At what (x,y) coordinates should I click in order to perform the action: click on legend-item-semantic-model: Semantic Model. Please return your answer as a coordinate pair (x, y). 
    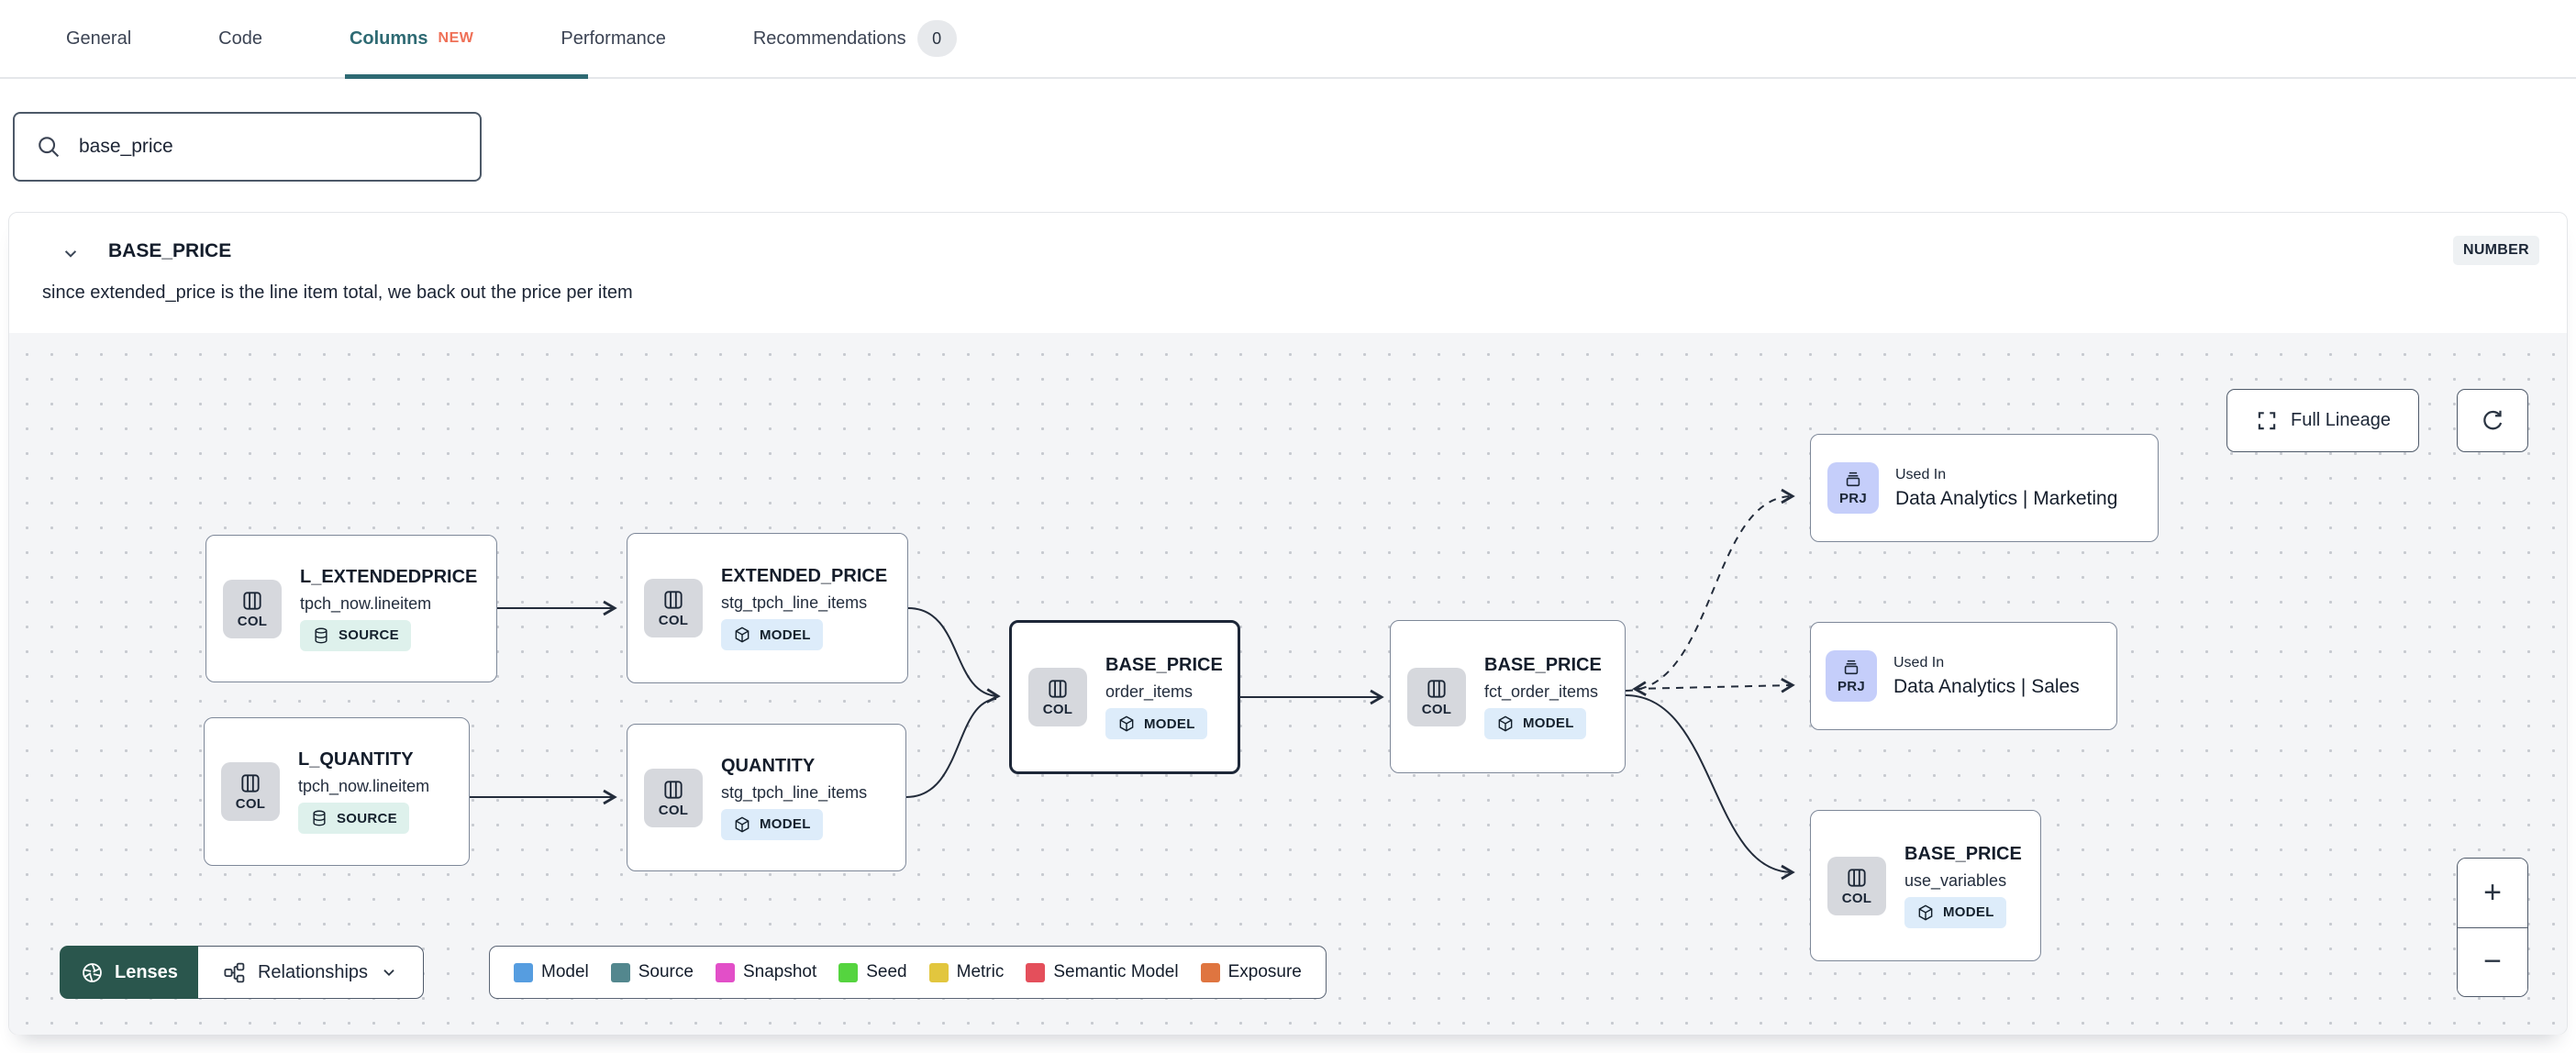
    Looking at the image, I should click on (1102, 972).